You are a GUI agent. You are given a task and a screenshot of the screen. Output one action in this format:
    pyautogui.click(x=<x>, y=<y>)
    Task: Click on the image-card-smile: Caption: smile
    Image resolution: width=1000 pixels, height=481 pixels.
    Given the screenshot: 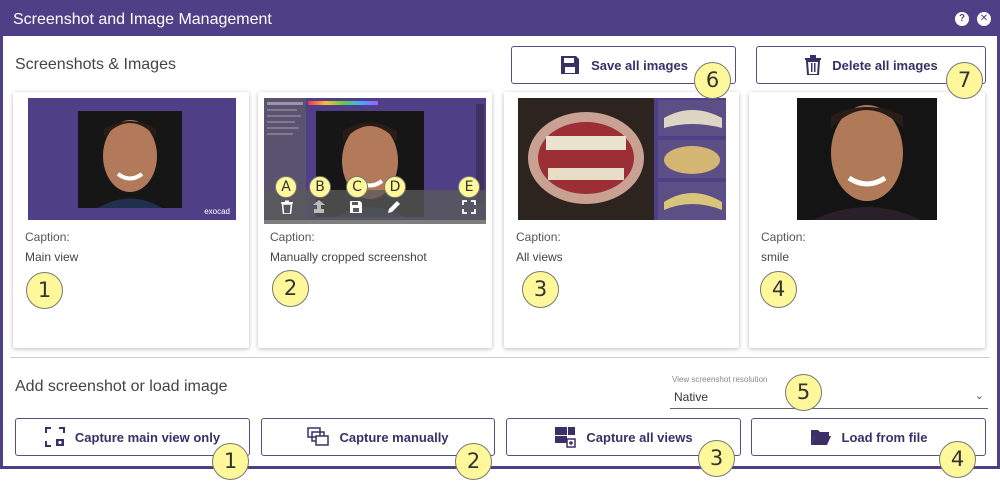 What is the action you would take?
    pyautogui.click(x=867, y=220)
    